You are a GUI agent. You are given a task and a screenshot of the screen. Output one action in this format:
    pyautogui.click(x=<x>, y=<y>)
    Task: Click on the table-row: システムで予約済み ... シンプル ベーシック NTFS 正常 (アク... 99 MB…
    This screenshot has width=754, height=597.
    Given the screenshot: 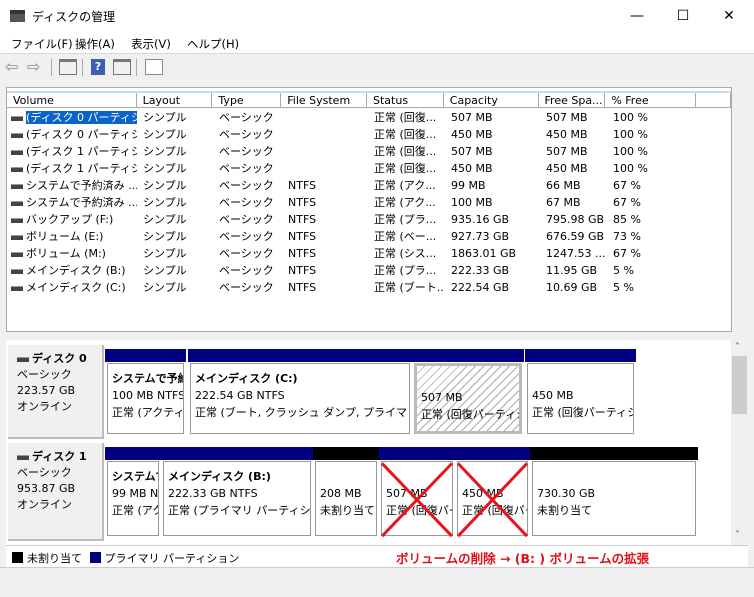 What is the action you would take?
    pyautogui.click(x=369, y=185)
    